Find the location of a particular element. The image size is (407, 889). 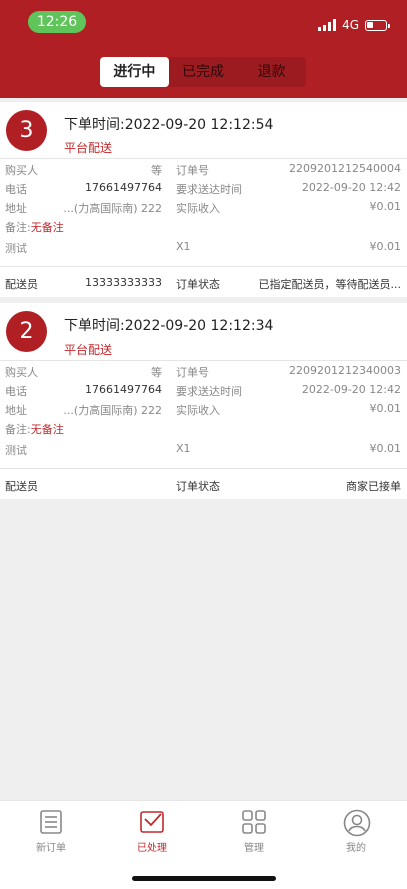

user-icon is located at coordinates (357, 823).